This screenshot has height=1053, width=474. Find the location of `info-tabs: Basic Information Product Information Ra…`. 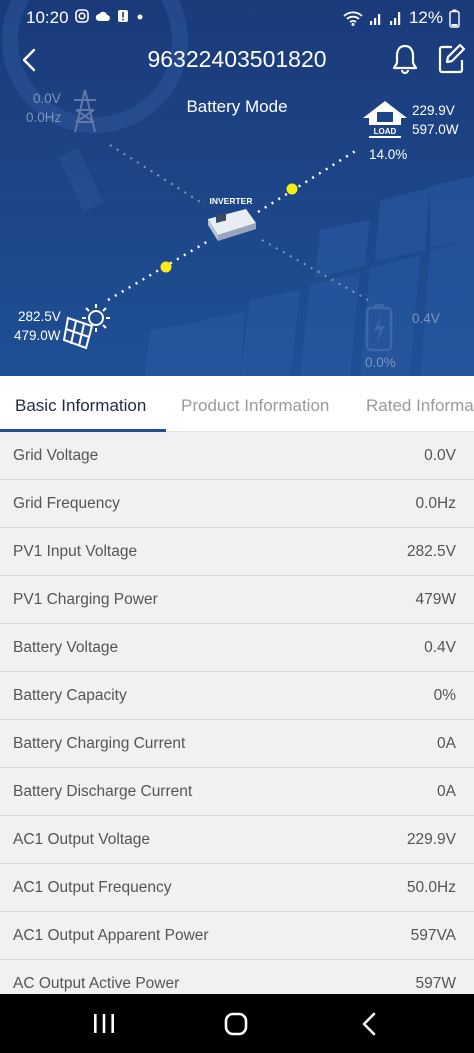

info-tabs: Basic Information Product Information Ra… is located at coordinates (237, 404).